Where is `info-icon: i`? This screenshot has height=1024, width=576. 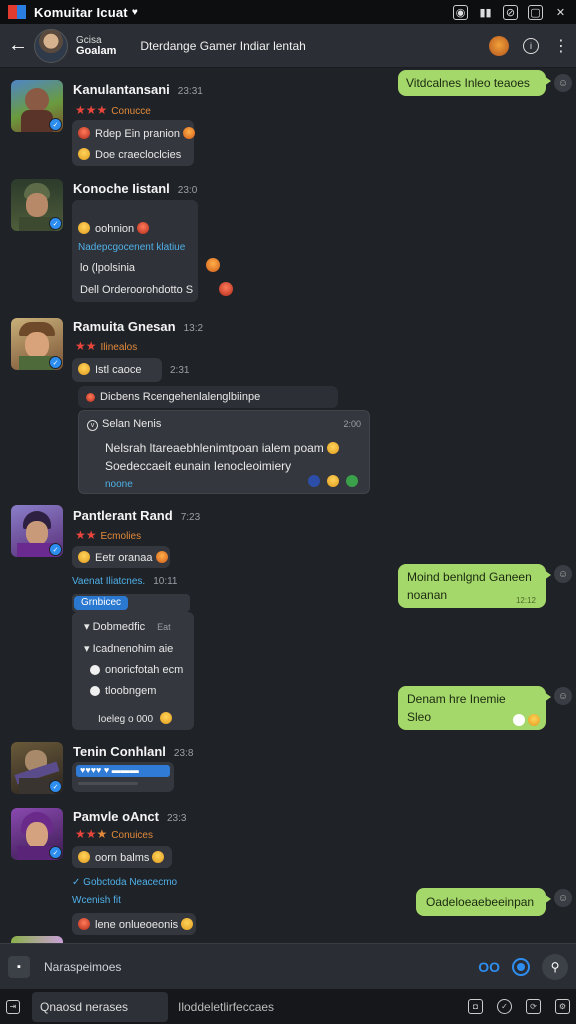 info-icon: i is located at coordinates (531, 45).